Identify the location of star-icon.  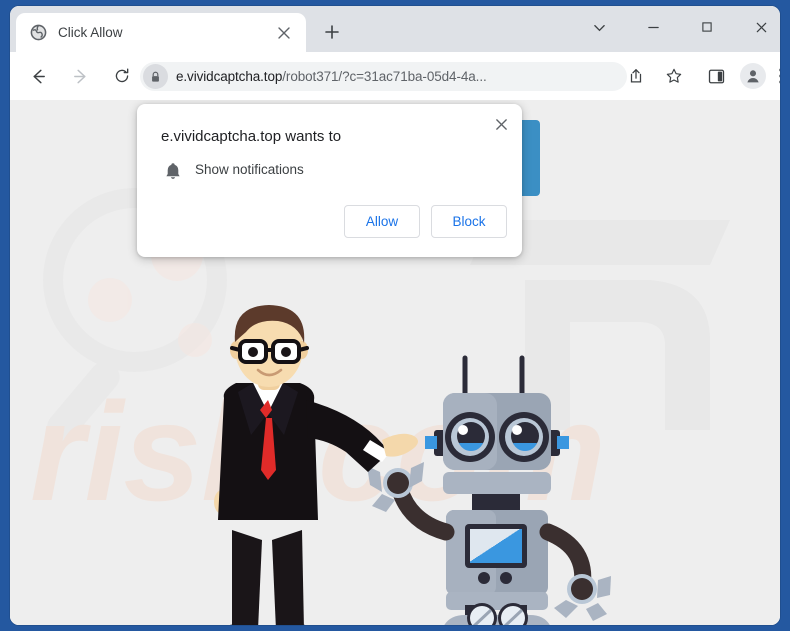
(674, 75).